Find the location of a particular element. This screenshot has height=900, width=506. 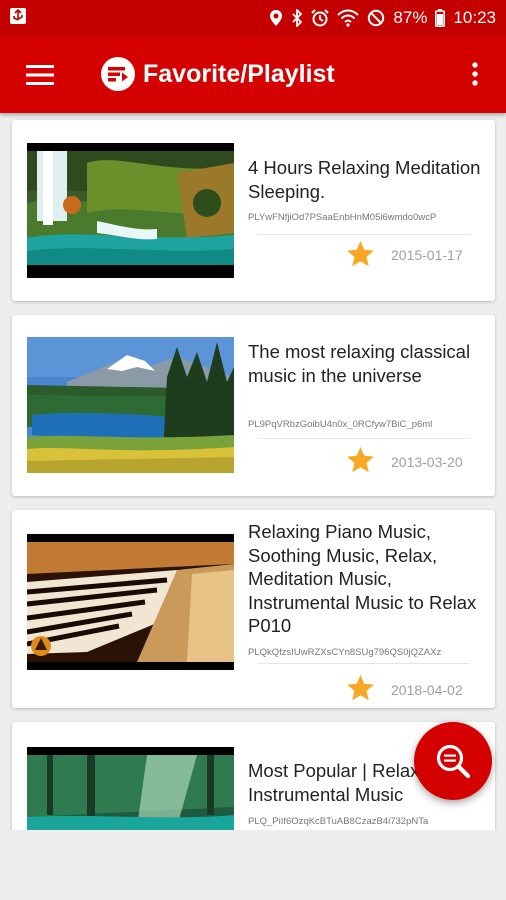

battery-icon is located at coordinates (440, 18).